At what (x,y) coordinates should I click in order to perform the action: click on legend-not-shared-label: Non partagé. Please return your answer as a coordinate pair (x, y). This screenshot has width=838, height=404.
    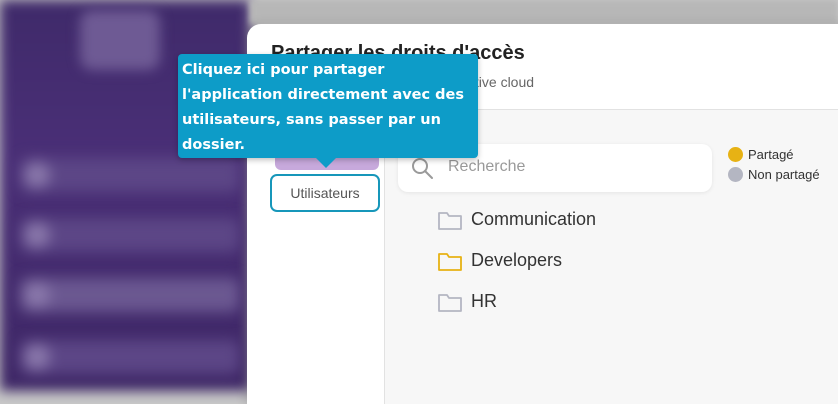
    Looking at the image, I should click on (784, 174).